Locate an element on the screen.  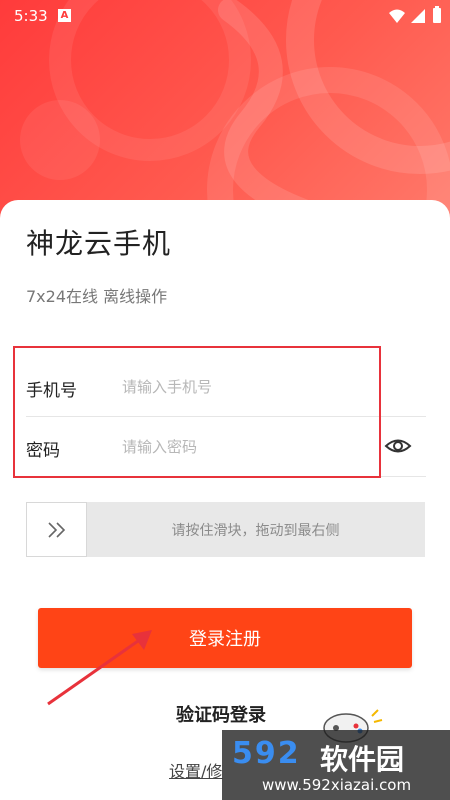
signal-icon is located at coordinates (418, 16).